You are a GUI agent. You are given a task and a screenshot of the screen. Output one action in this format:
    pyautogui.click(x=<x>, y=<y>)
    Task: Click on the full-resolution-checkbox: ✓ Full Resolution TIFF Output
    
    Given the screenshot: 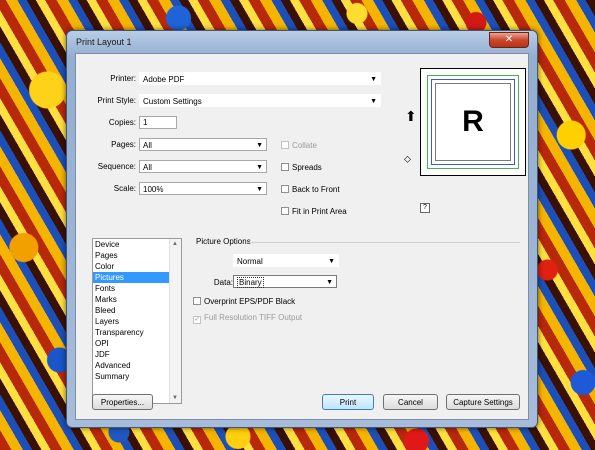 What is the action you would take?
    pyautogui.click(x=247, y=318)
    